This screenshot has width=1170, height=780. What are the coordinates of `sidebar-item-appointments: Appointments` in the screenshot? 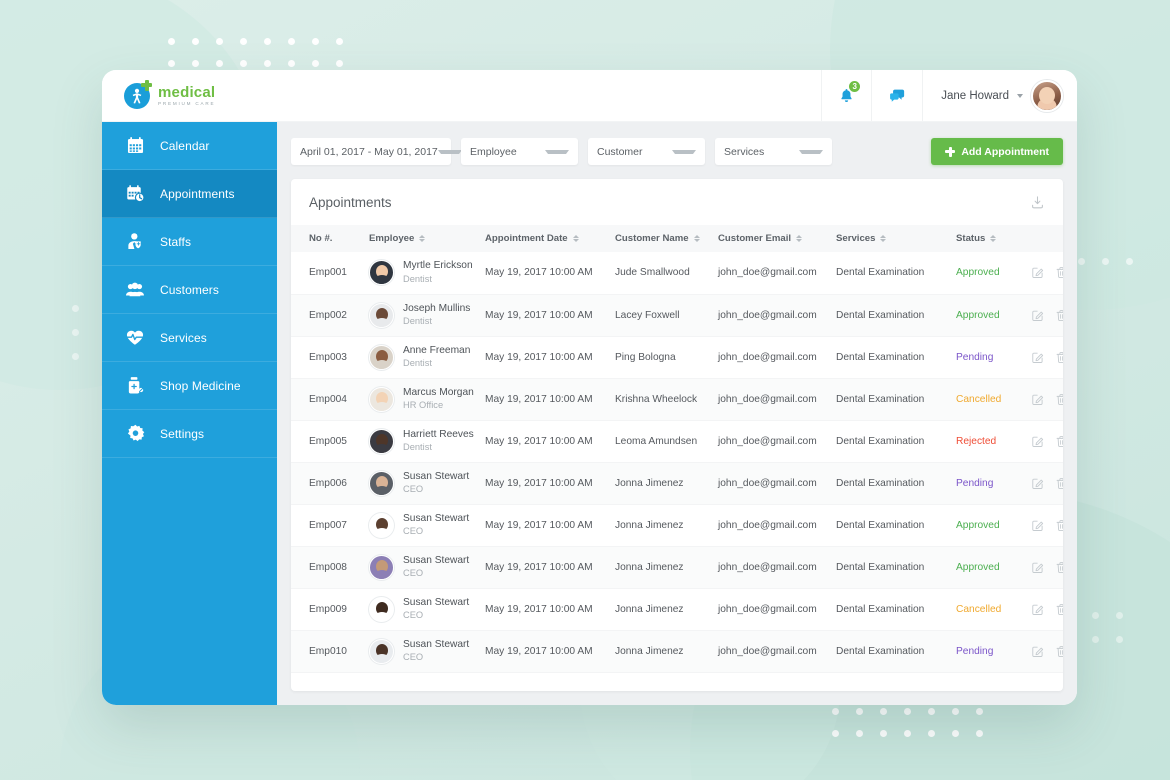 It's located at (189, 194).